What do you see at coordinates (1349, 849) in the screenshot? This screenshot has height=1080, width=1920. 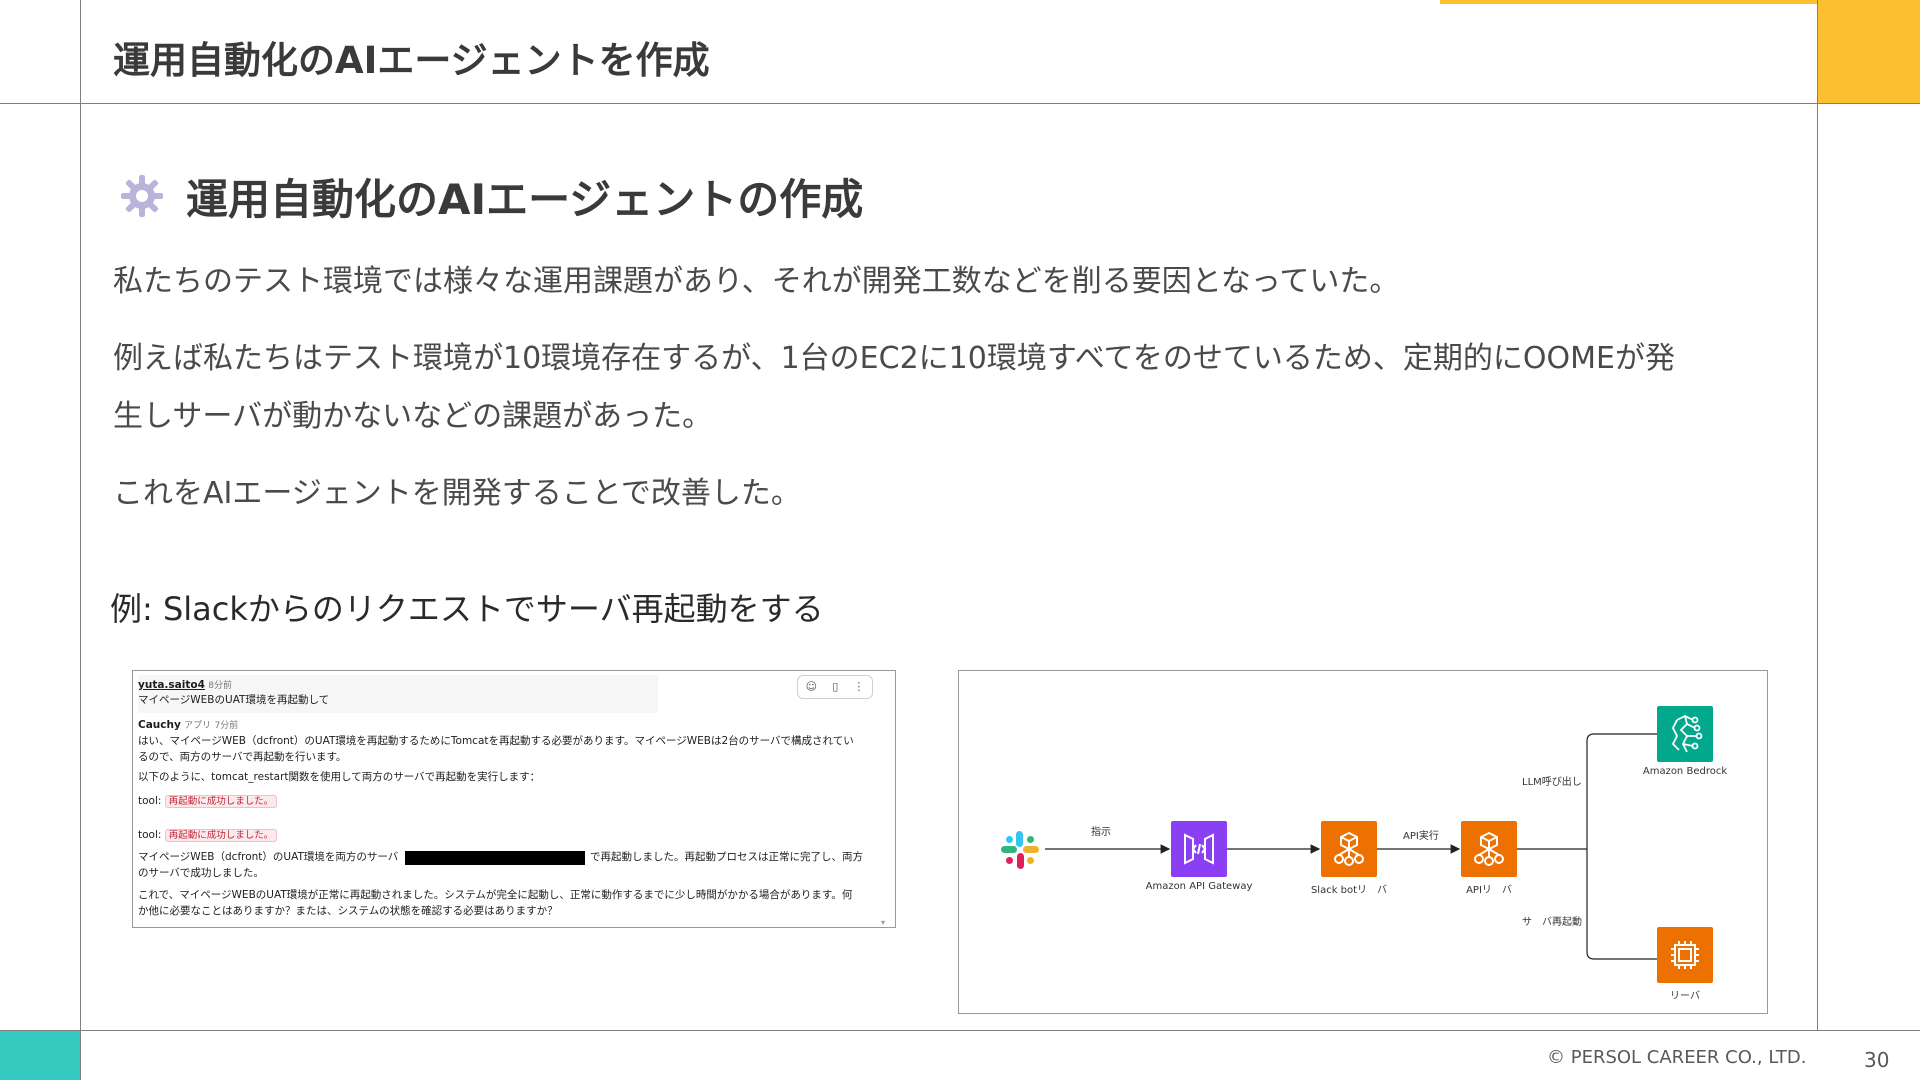 I see `slack-bot-server-icon` at bounding box center [1349, 849].